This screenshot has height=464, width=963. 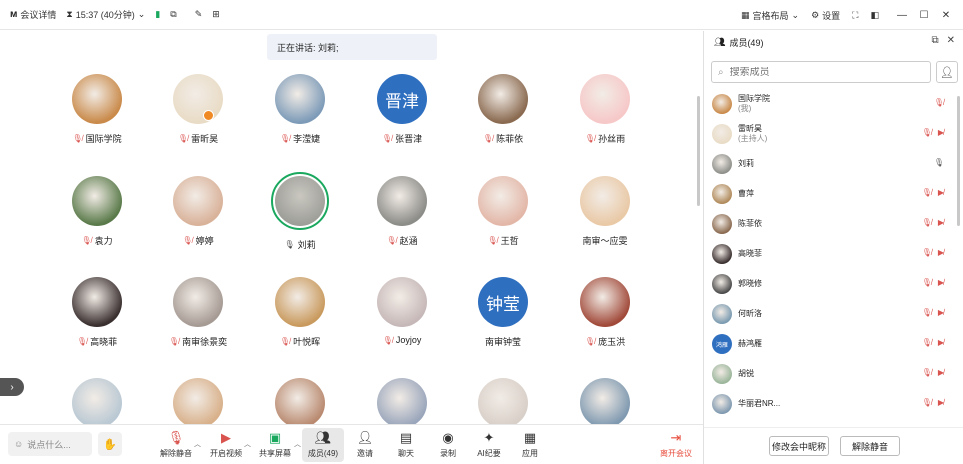 What do you see at coordinates (176, 445) in the screenshot?
I see `unmute-button: 🎙︎ 解除静音` at bounding box center [176, 445].